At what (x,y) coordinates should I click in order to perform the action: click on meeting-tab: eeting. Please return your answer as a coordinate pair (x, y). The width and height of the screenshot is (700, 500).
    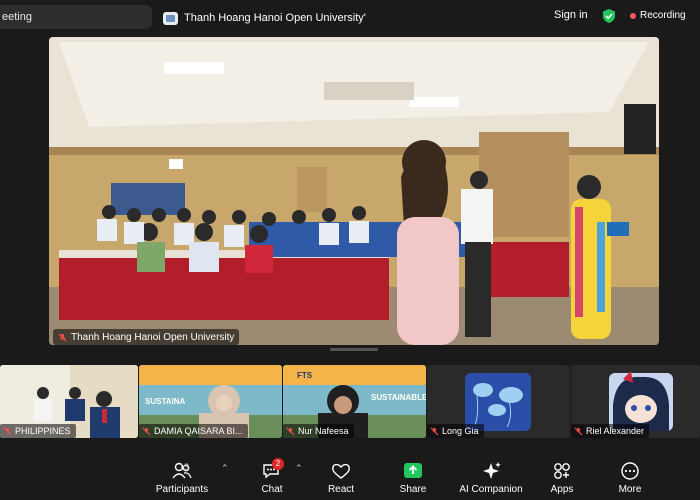
    Looking at the image, I should click on (76, 17).